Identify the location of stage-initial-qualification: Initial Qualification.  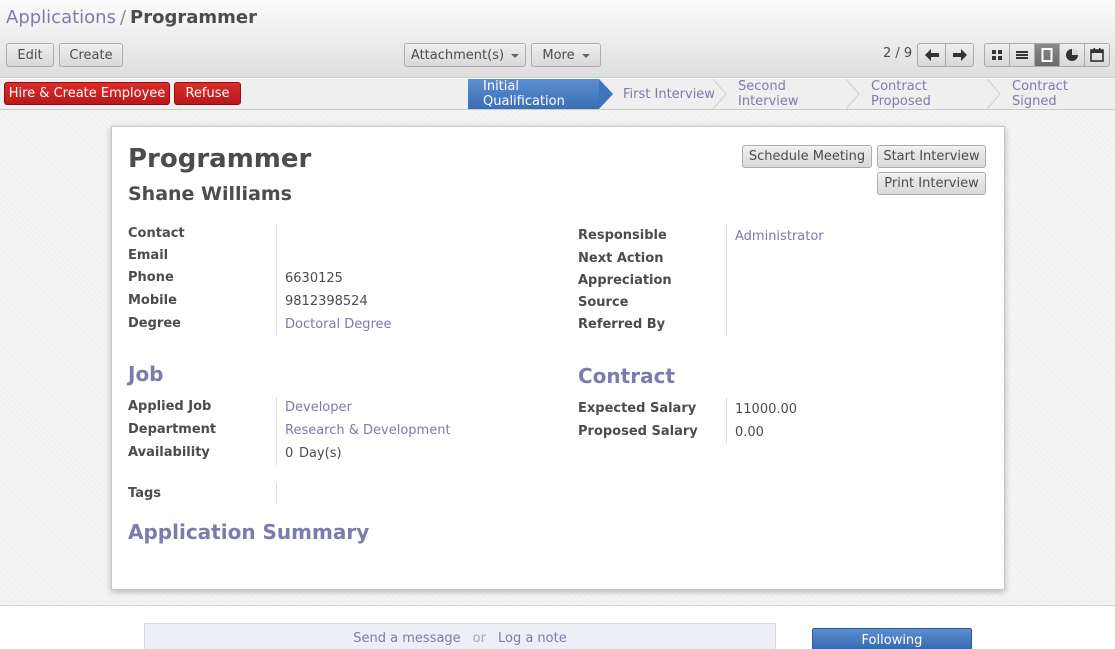
(533, 94).